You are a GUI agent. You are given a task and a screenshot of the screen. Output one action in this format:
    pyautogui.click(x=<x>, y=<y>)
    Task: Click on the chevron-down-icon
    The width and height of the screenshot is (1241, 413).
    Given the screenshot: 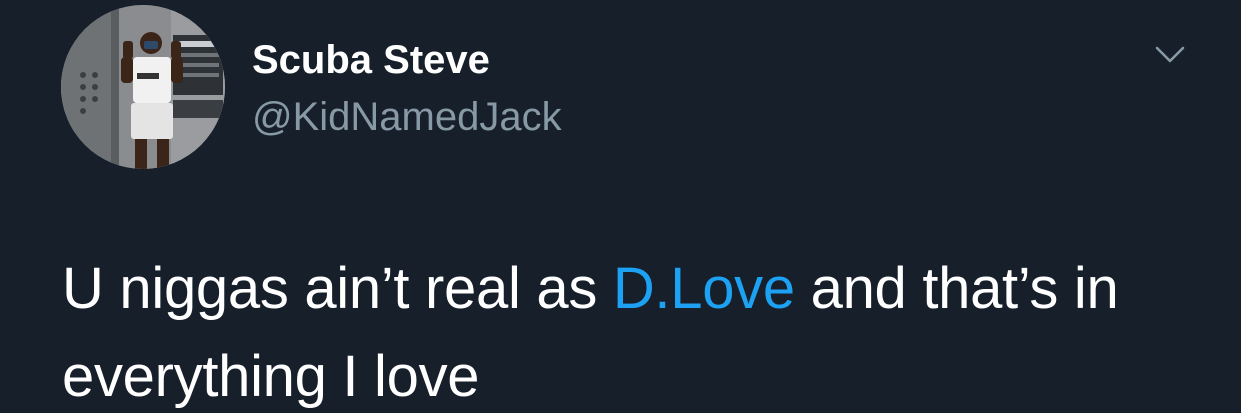 What is the action you would take?
    pyautogui.click(x=1170, y=54)
    